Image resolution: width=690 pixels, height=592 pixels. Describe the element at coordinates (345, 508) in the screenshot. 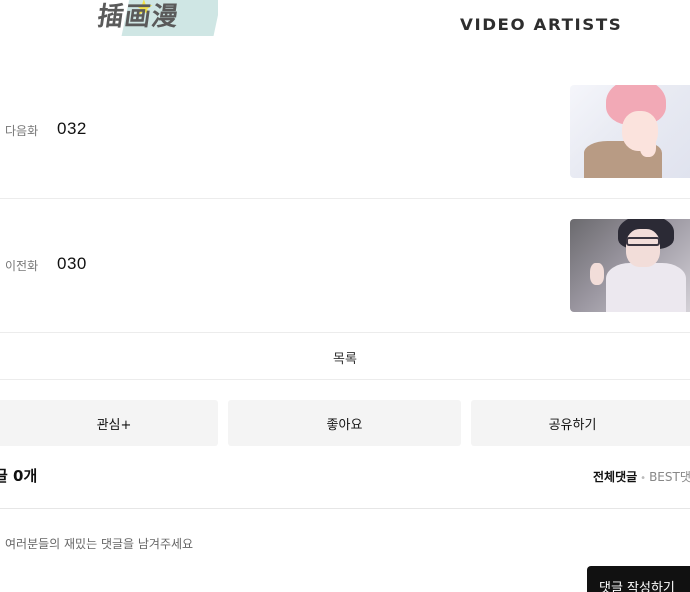

I see `divider` at that location.